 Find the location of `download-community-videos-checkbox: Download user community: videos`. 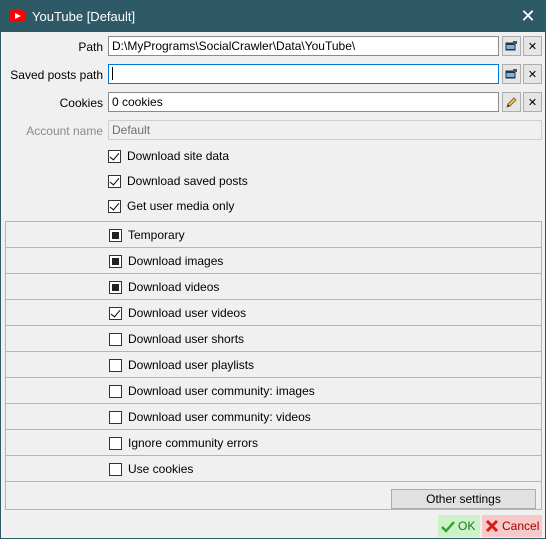

download-community-videos-checkbox: Download user community: videos is located at coordinates (210, 417).